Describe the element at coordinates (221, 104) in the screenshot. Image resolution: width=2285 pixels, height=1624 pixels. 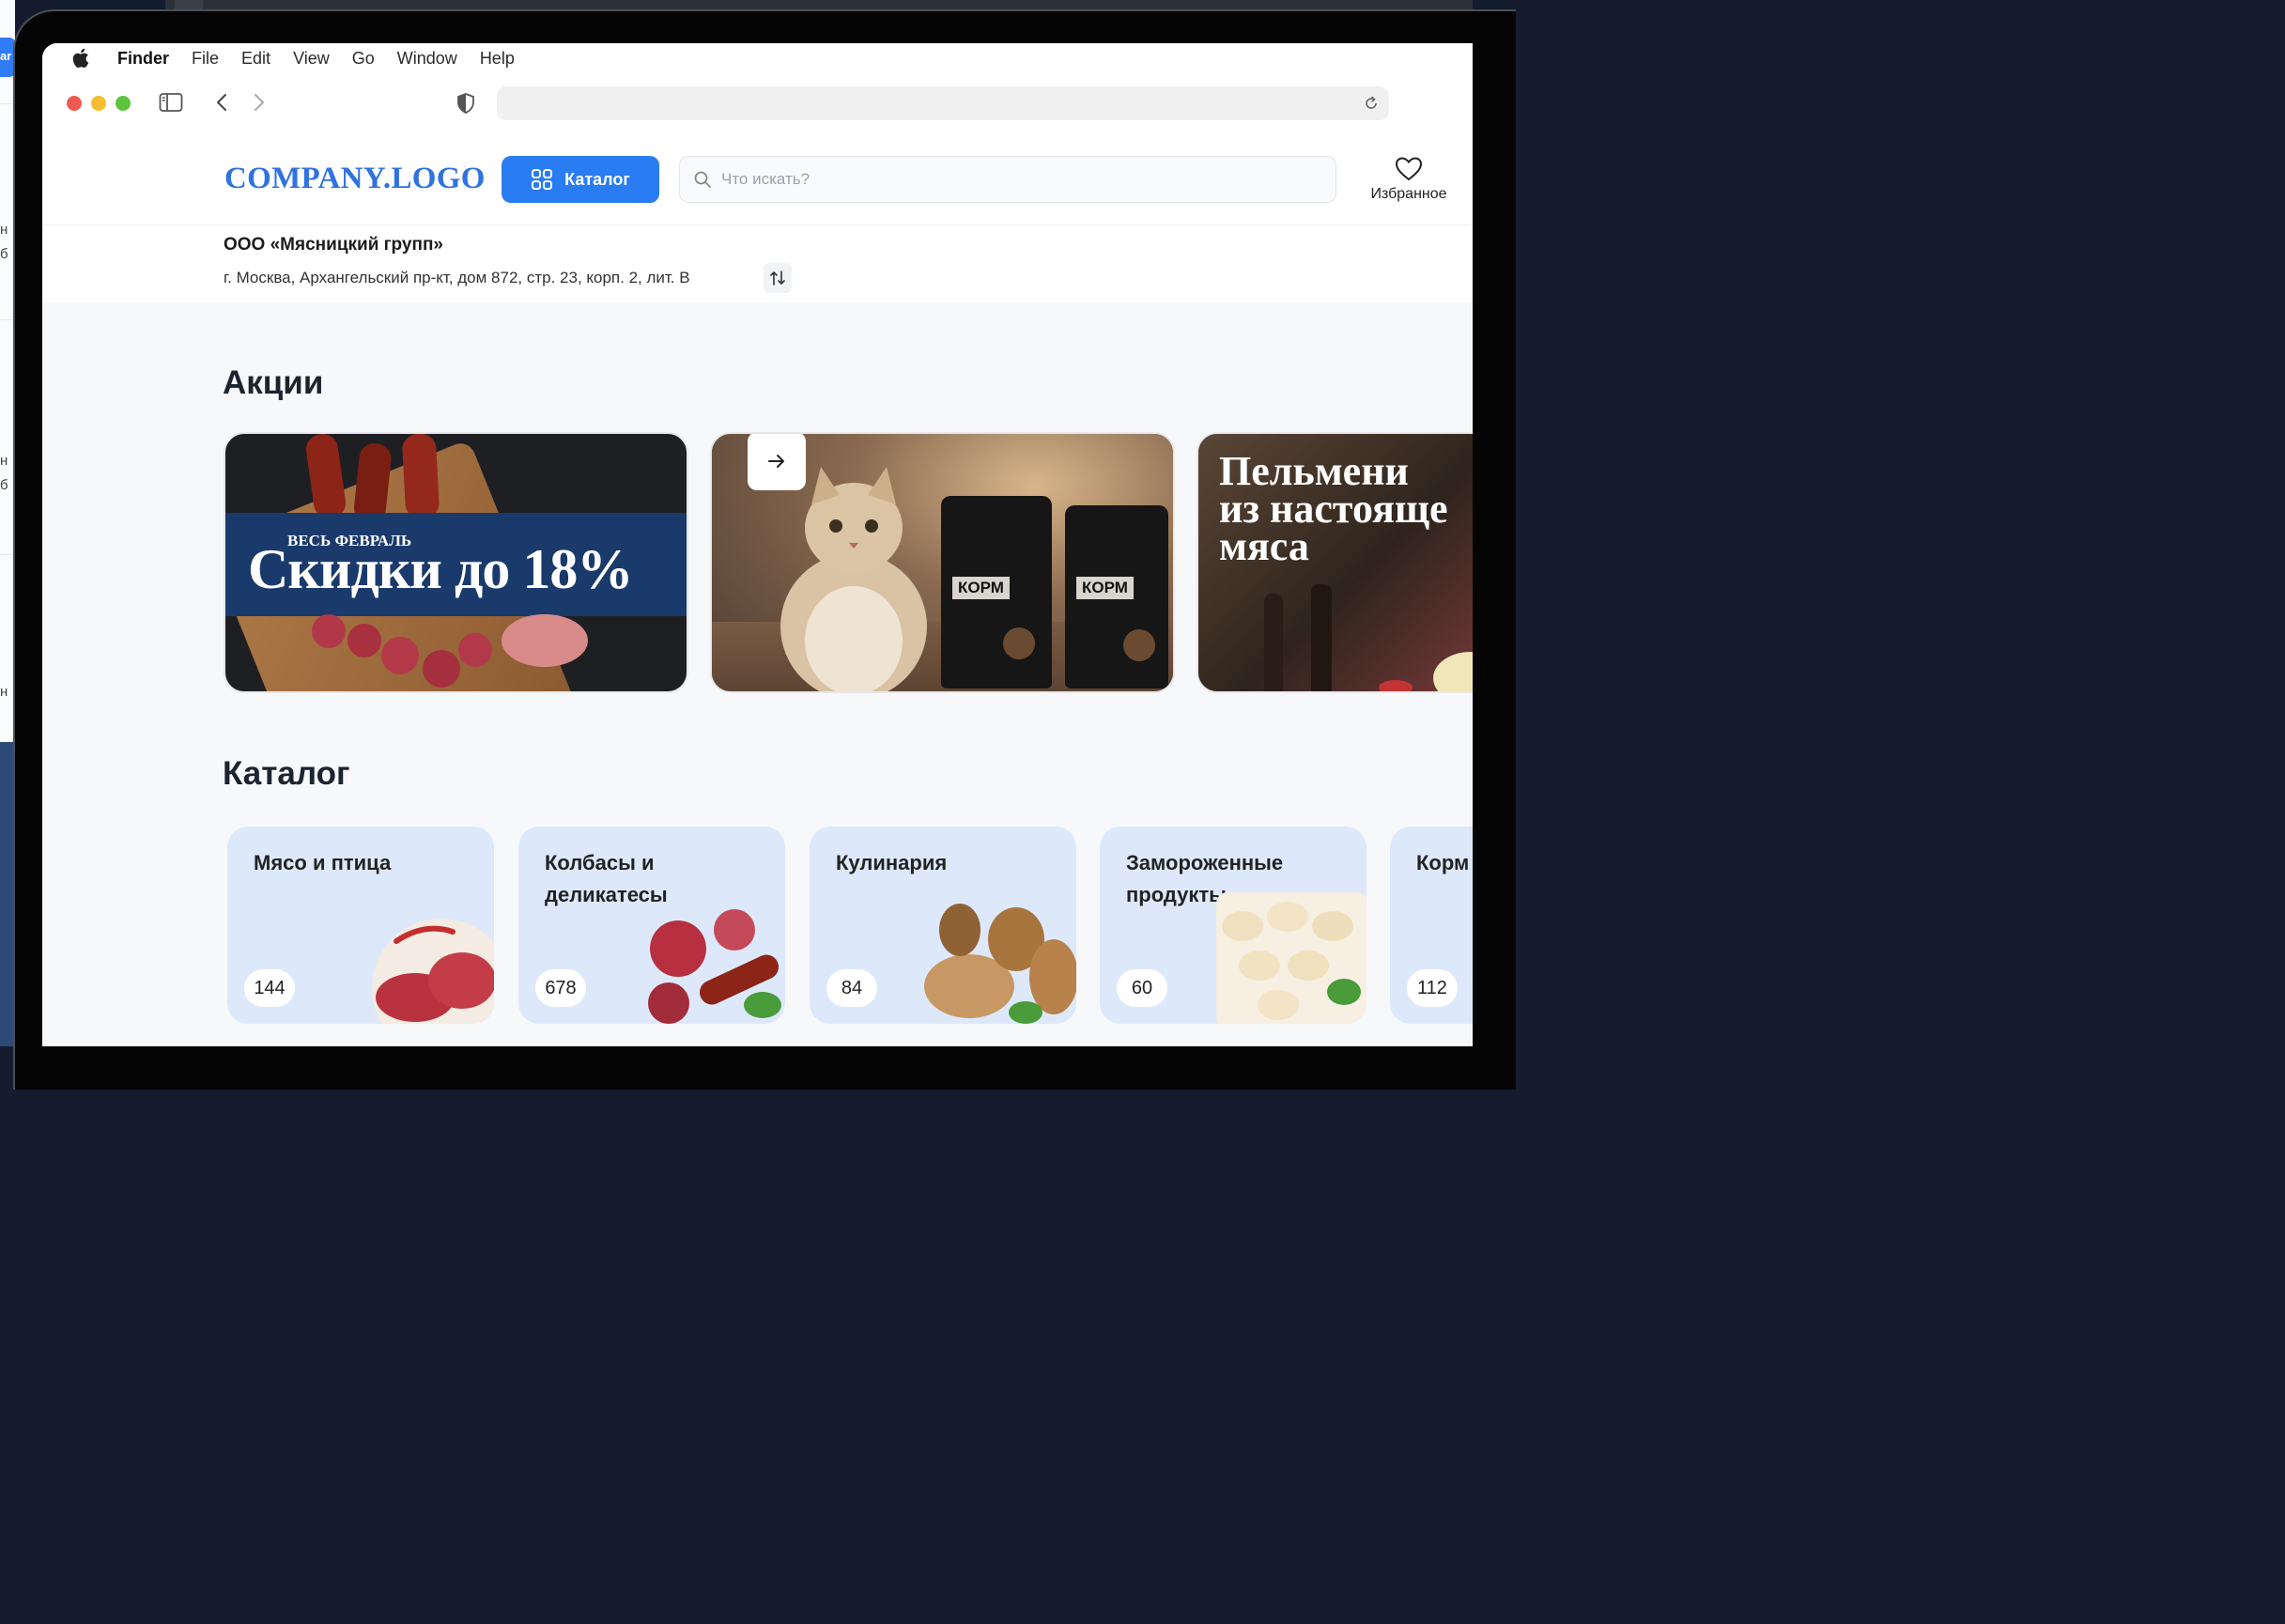
I see `back-chevron-icon` at that location.